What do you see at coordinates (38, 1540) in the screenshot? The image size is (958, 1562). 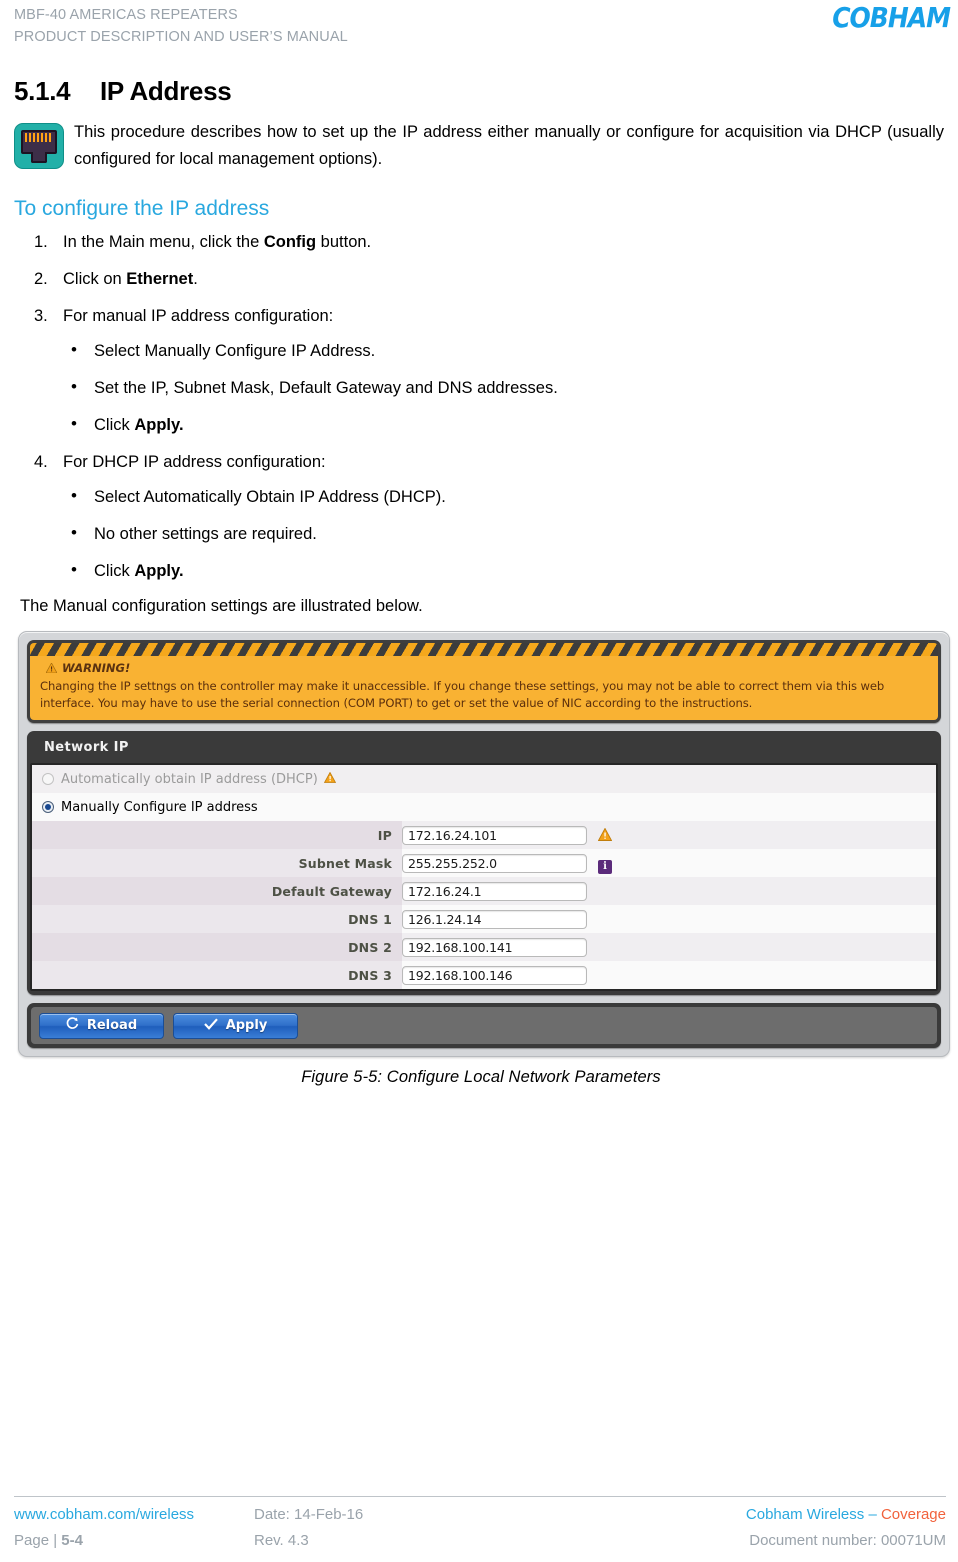 I see `footer-page-prefix: Page |` at bounding box center [38, 1540].